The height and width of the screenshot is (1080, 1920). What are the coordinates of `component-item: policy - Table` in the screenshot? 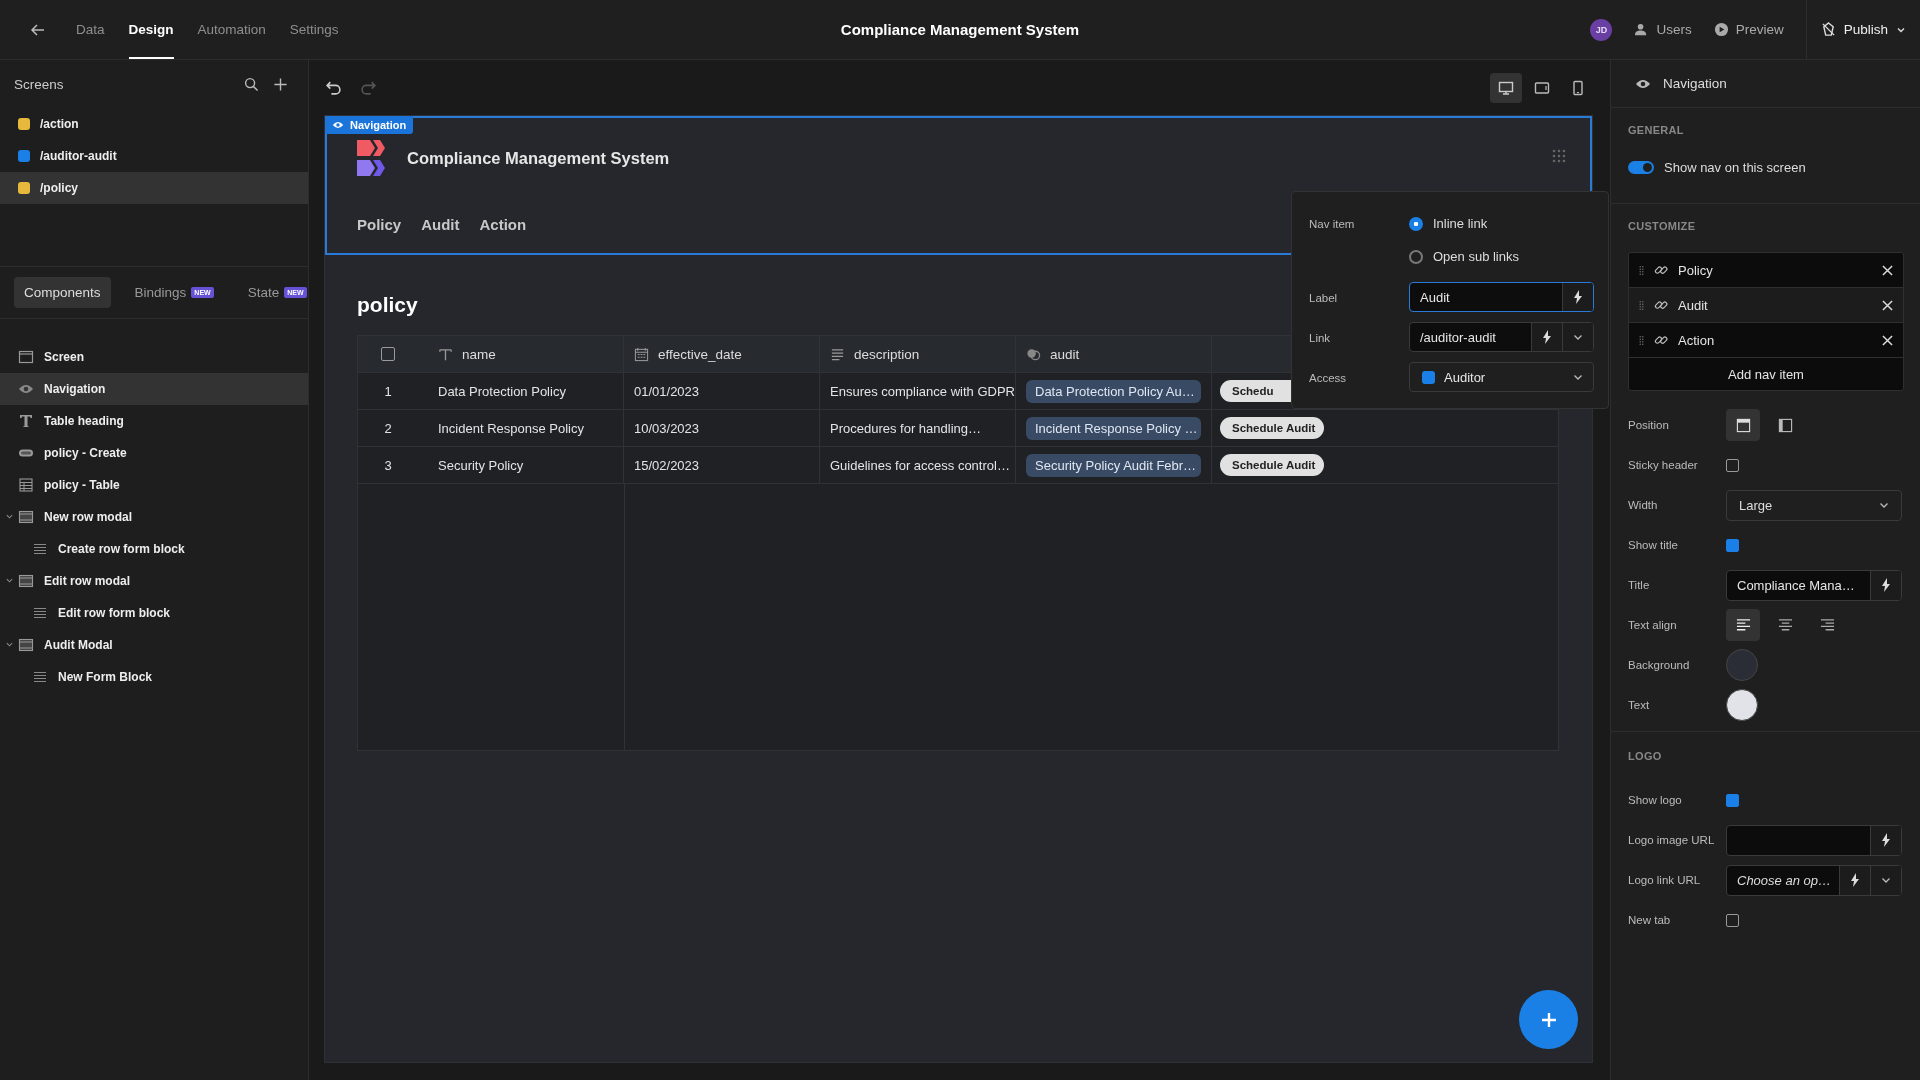 It's located at (154, 485).